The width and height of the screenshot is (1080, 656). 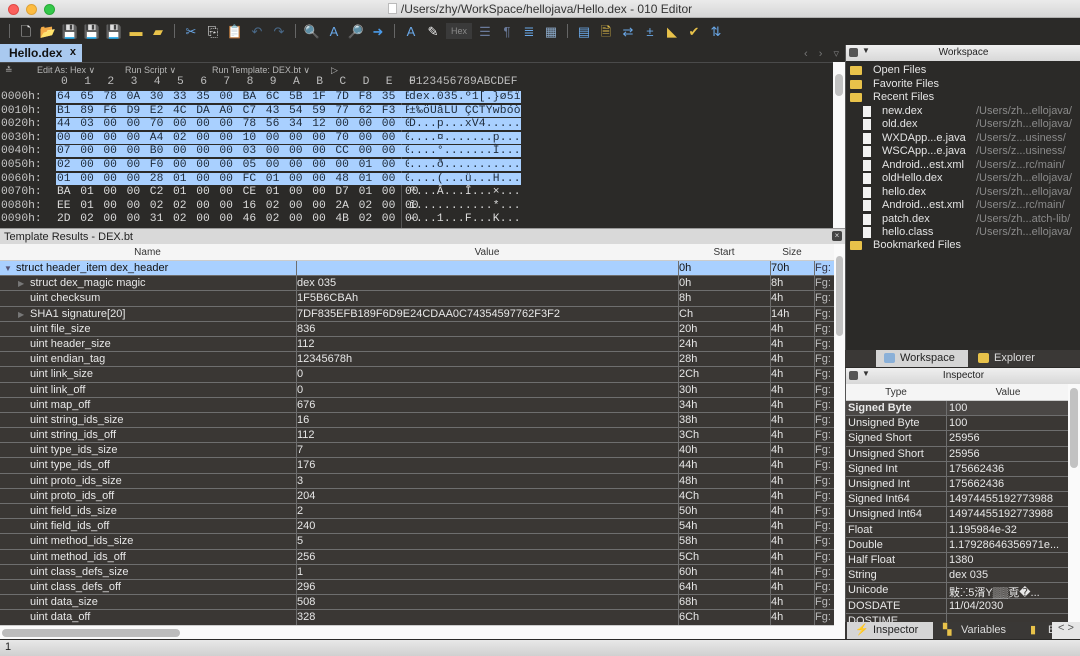 I want to click on calculator-button: ▤, so click(x=584, y=31).